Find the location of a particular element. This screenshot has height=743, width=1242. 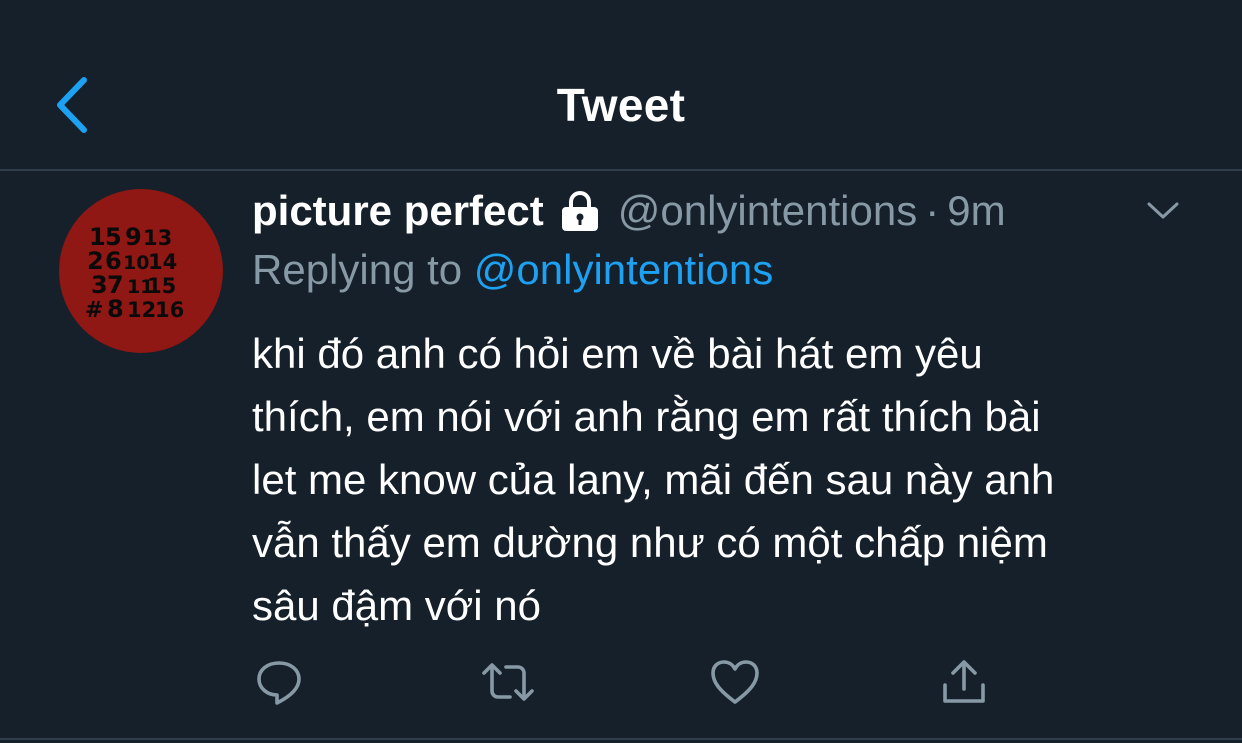

svg-text: 3 is located at coordinates (99, 285).